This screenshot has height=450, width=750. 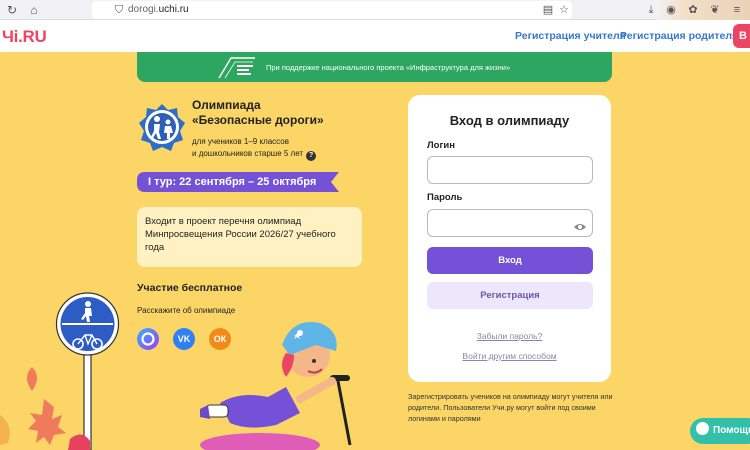 What do you see at coordinates (564, 10) in the screenshot?
I see `bookmark-star-icon: ☆` at bounding box center [564, 10].